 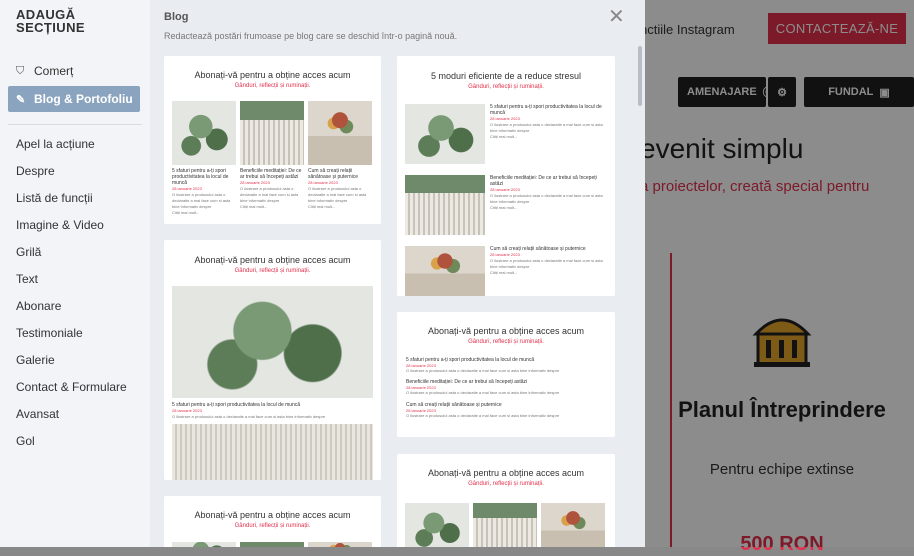 I want to click on close-icon: ✕, so click(x=616, y=16).